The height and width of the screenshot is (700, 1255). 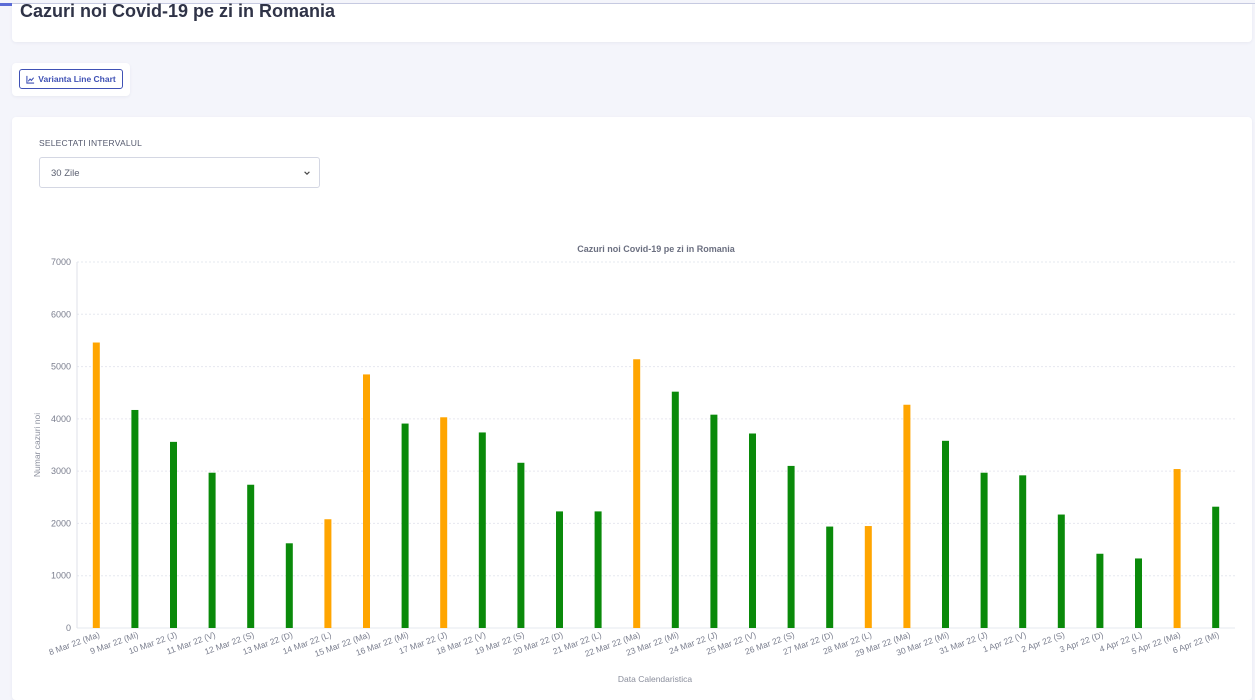 I want to click on y-tick-label: 7000, so click(x=61, y=262).